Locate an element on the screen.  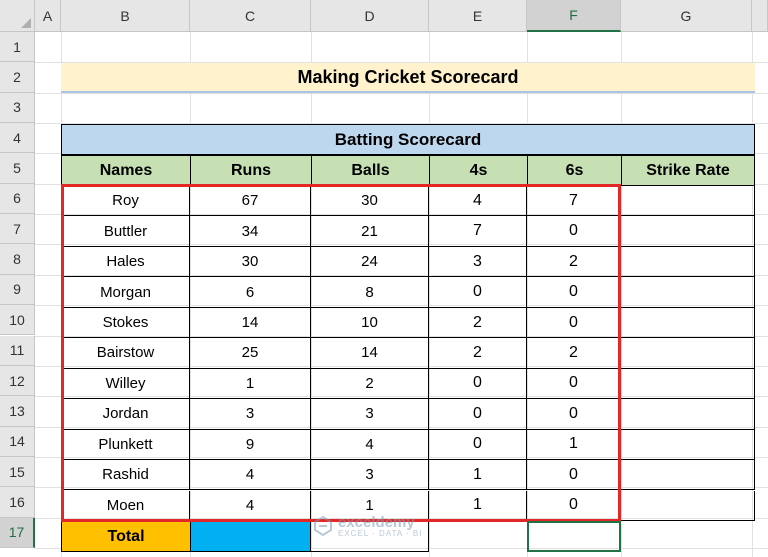
row-header-5: 5 is located at coordinates (17, 168).